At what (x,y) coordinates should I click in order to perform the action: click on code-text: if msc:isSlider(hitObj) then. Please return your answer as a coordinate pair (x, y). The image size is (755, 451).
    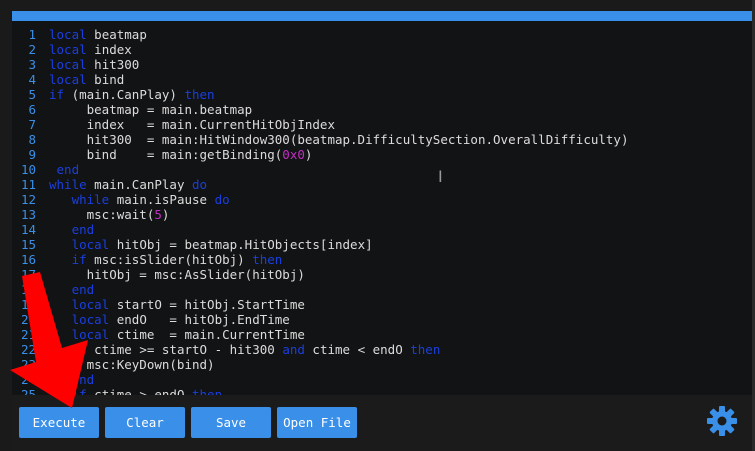
    Looking at the image, I should click on (166, 259).